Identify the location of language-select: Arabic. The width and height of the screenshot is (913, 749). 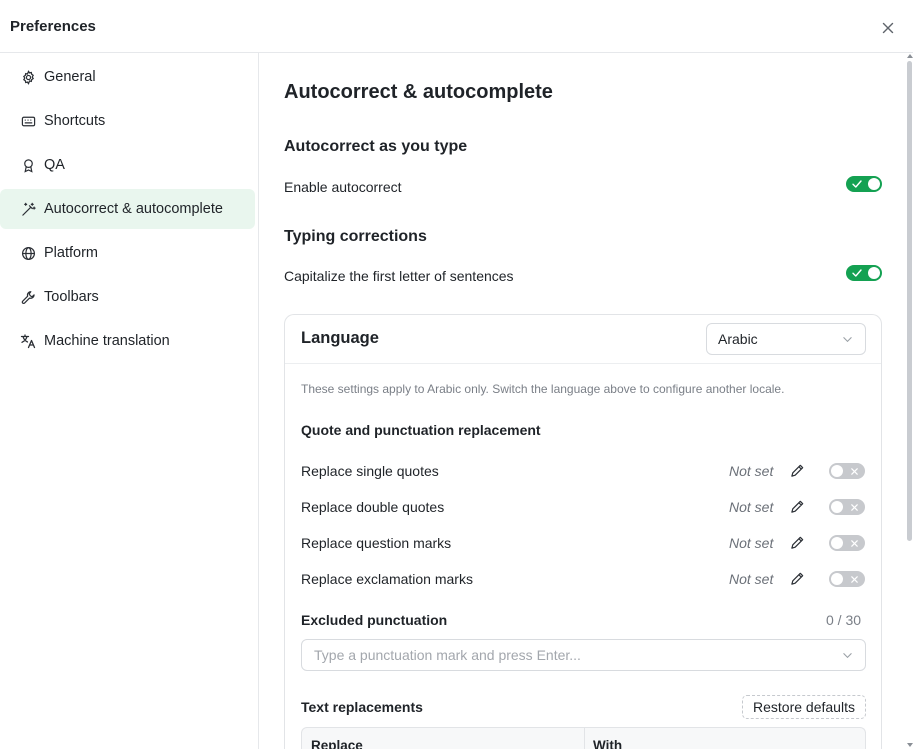
(786, 339).